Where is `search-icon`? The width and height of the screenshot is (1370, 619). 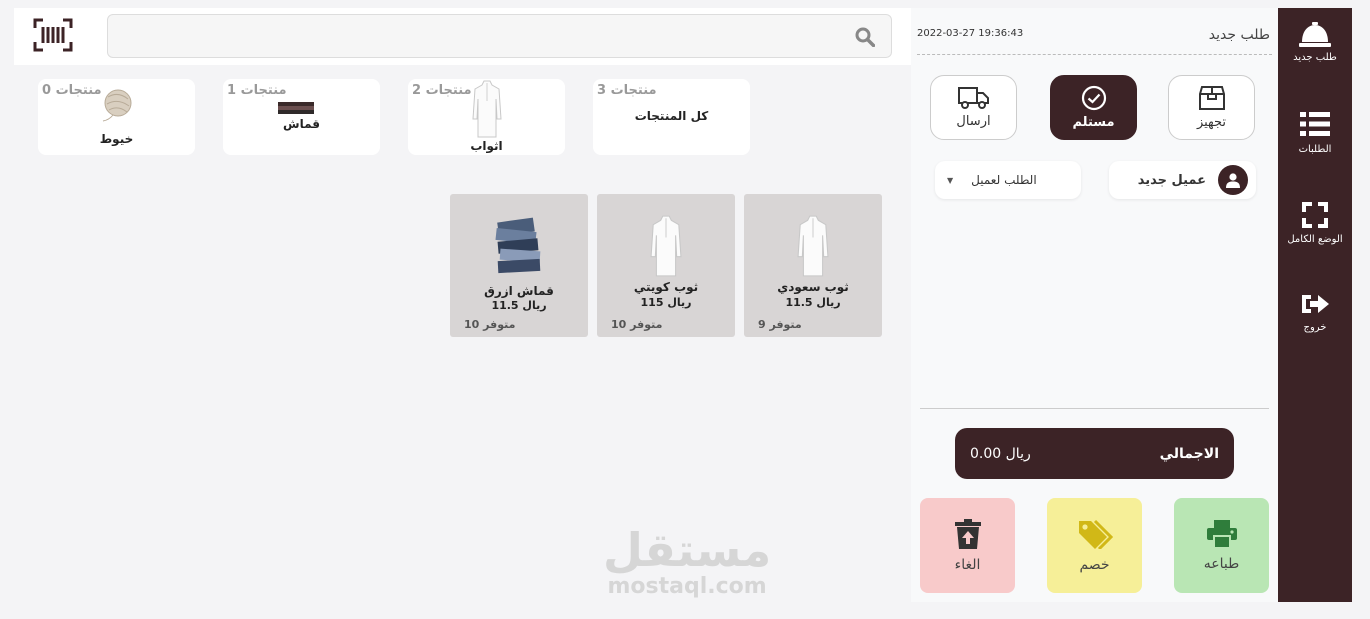 search-icon is located at coordinates (865, 37).